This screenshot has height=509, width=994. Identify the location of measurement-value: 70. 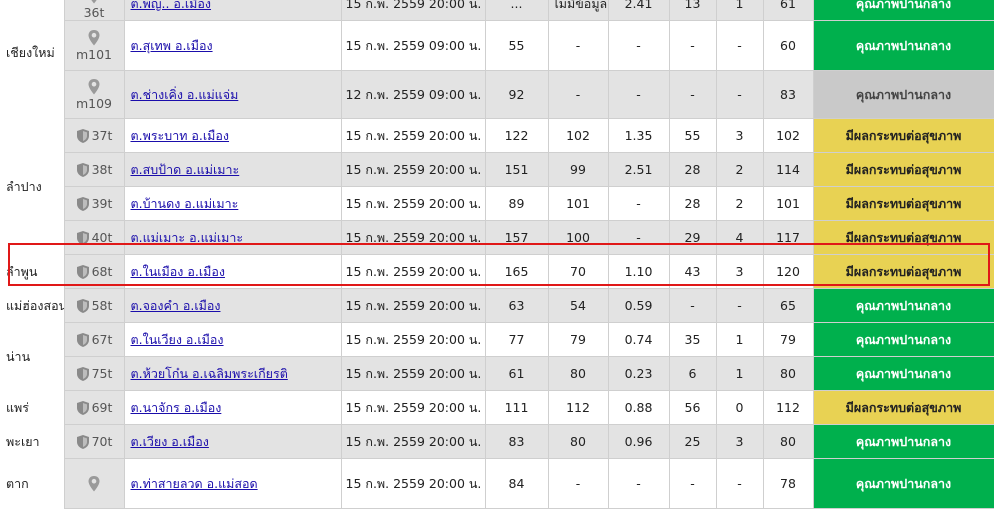
(578, 271).